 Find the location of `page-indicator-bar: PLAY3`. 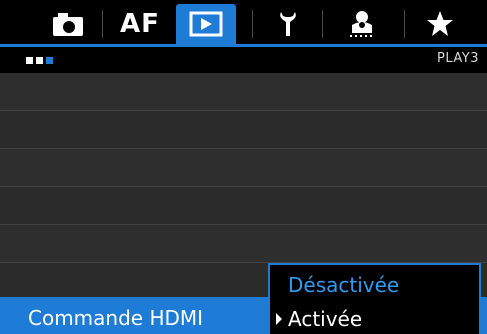

page-indicator-bar: PLAY3 is located at coordinates (243, 60).